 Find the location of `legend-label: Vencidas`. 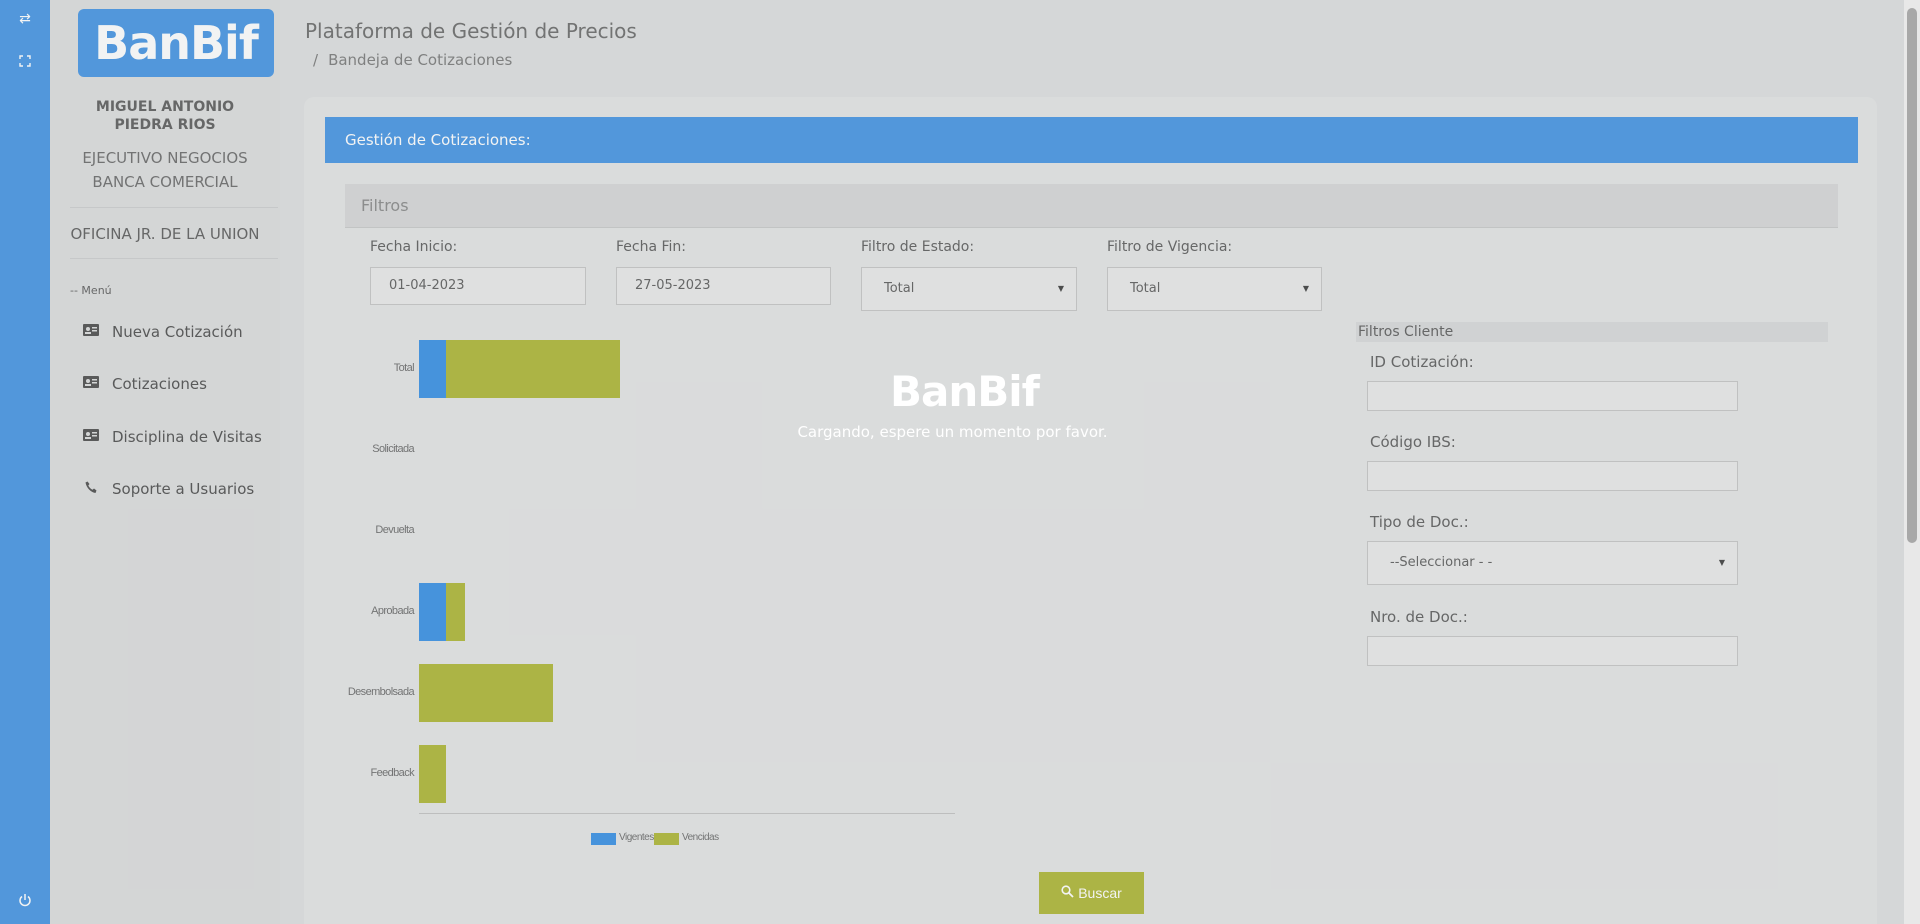

legend-label: Vencidas is located at coordinates (700, 837).